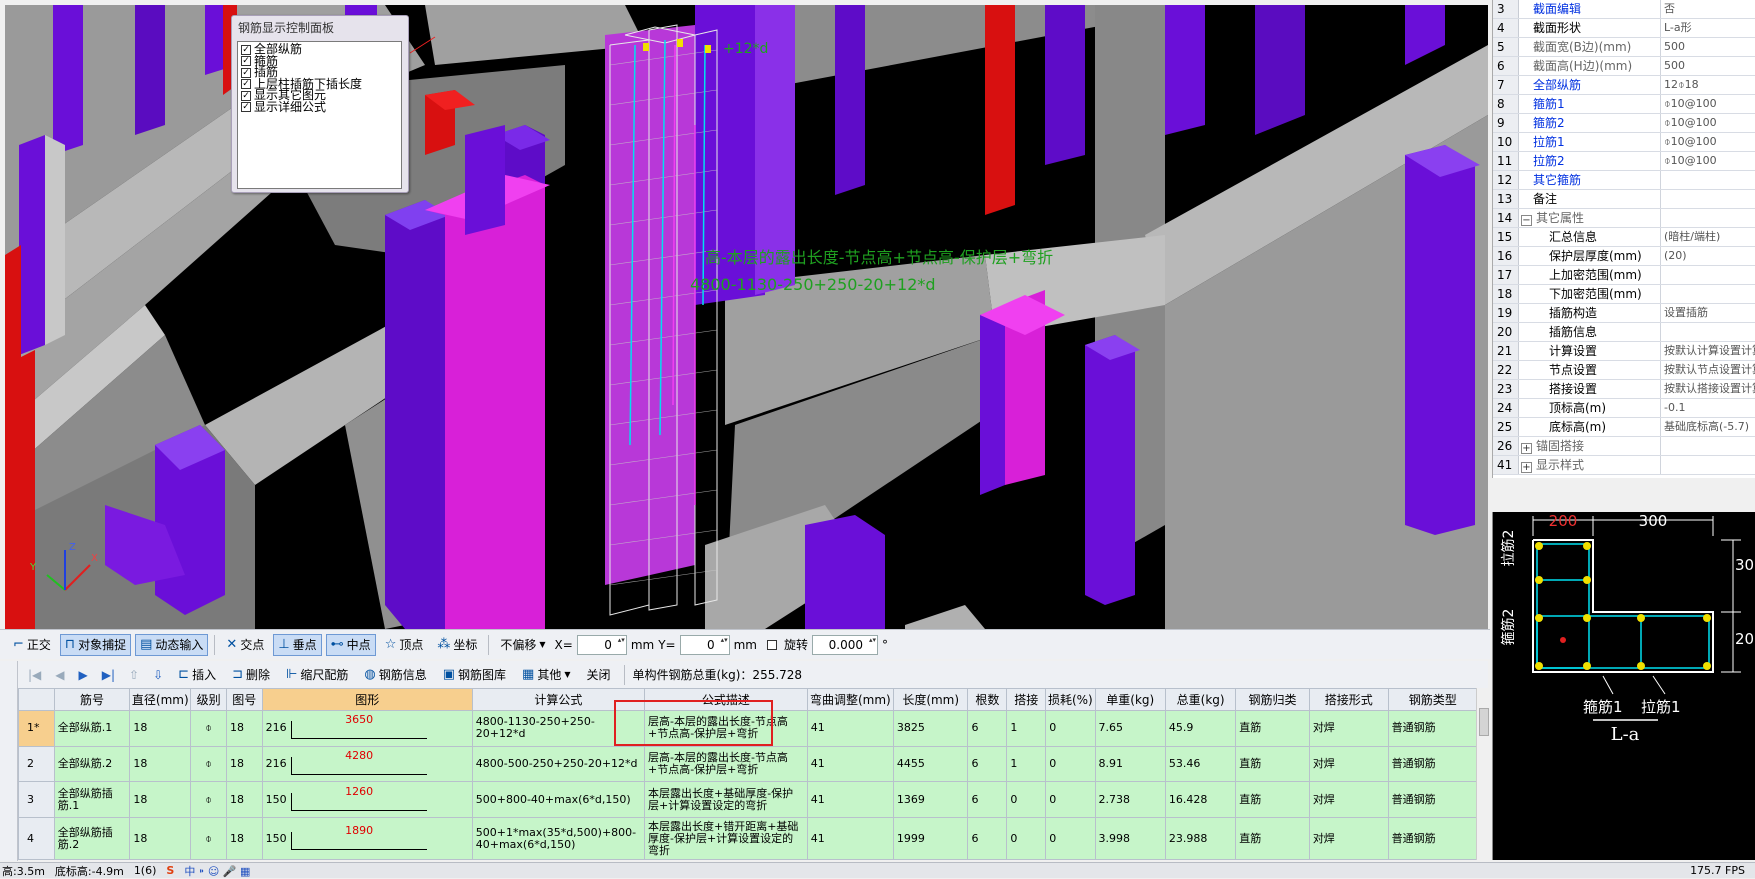 This screenshot has width=1755, height=879. I want to click on cell-unit-weight: 8.91, so click(1130, 764).